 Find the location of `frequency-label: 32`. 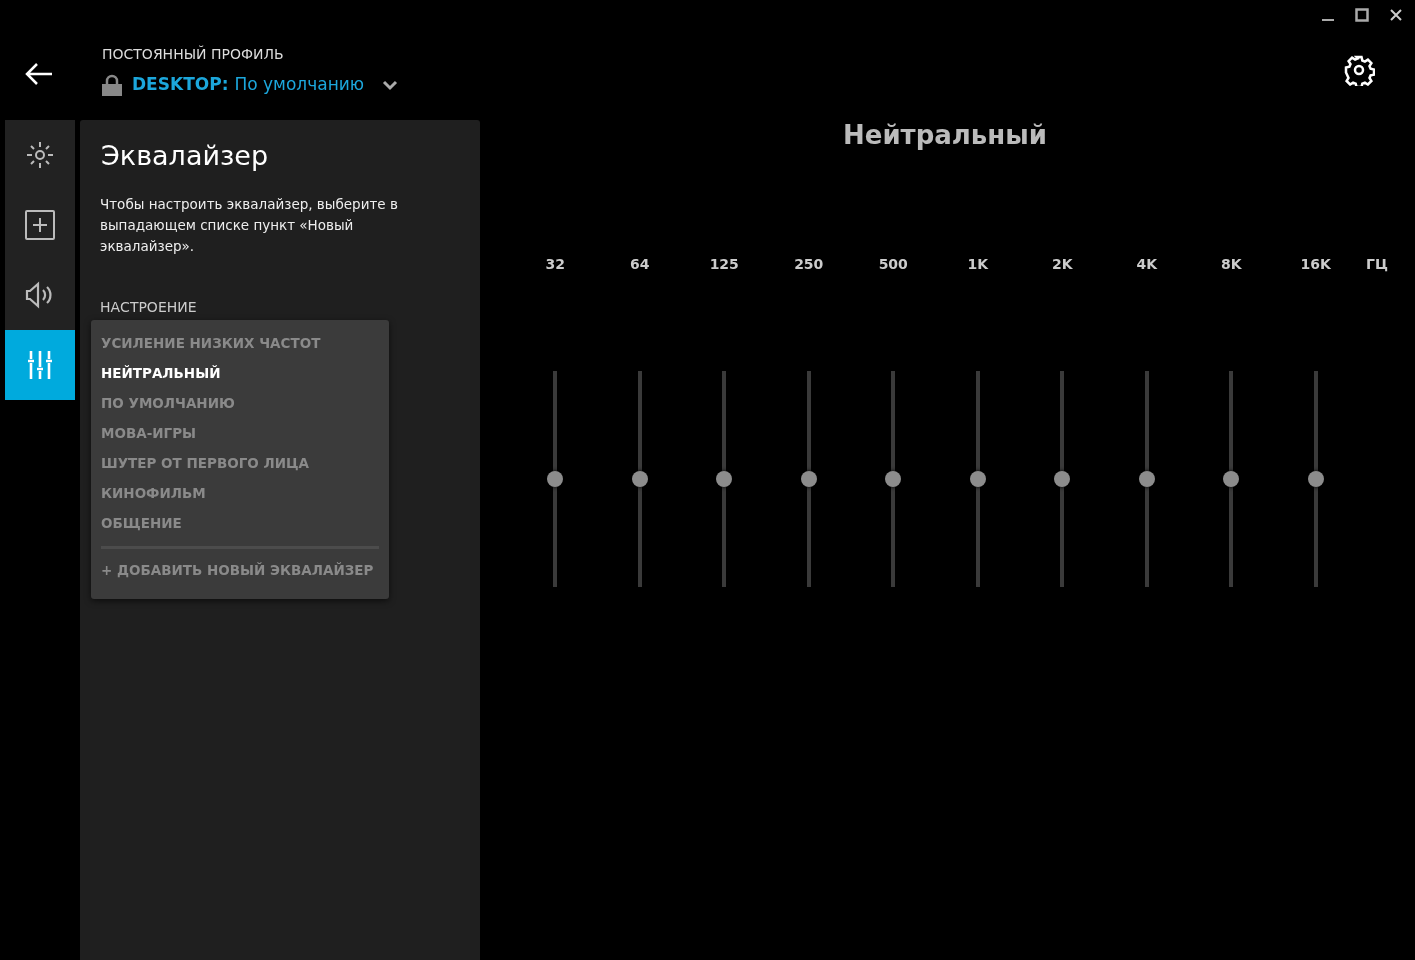

frequency-label: 32 is located at coordinates (555, 265).